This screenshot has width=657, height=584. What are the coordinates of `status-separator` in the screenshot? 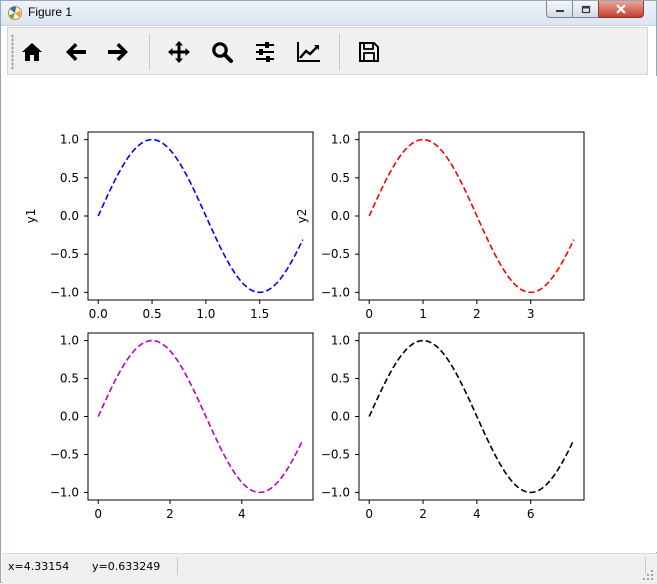 It's located at (177, 566).